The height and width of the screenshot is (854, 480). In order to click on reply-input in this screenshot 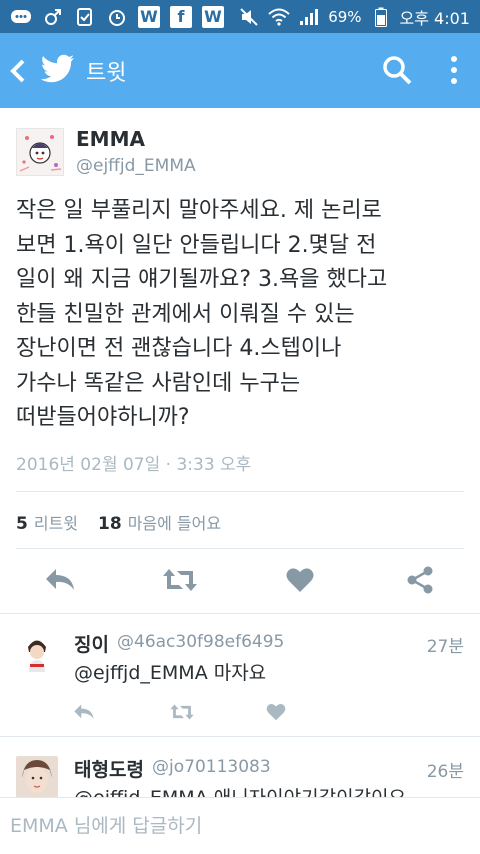, I will do `click(240, 826)`.